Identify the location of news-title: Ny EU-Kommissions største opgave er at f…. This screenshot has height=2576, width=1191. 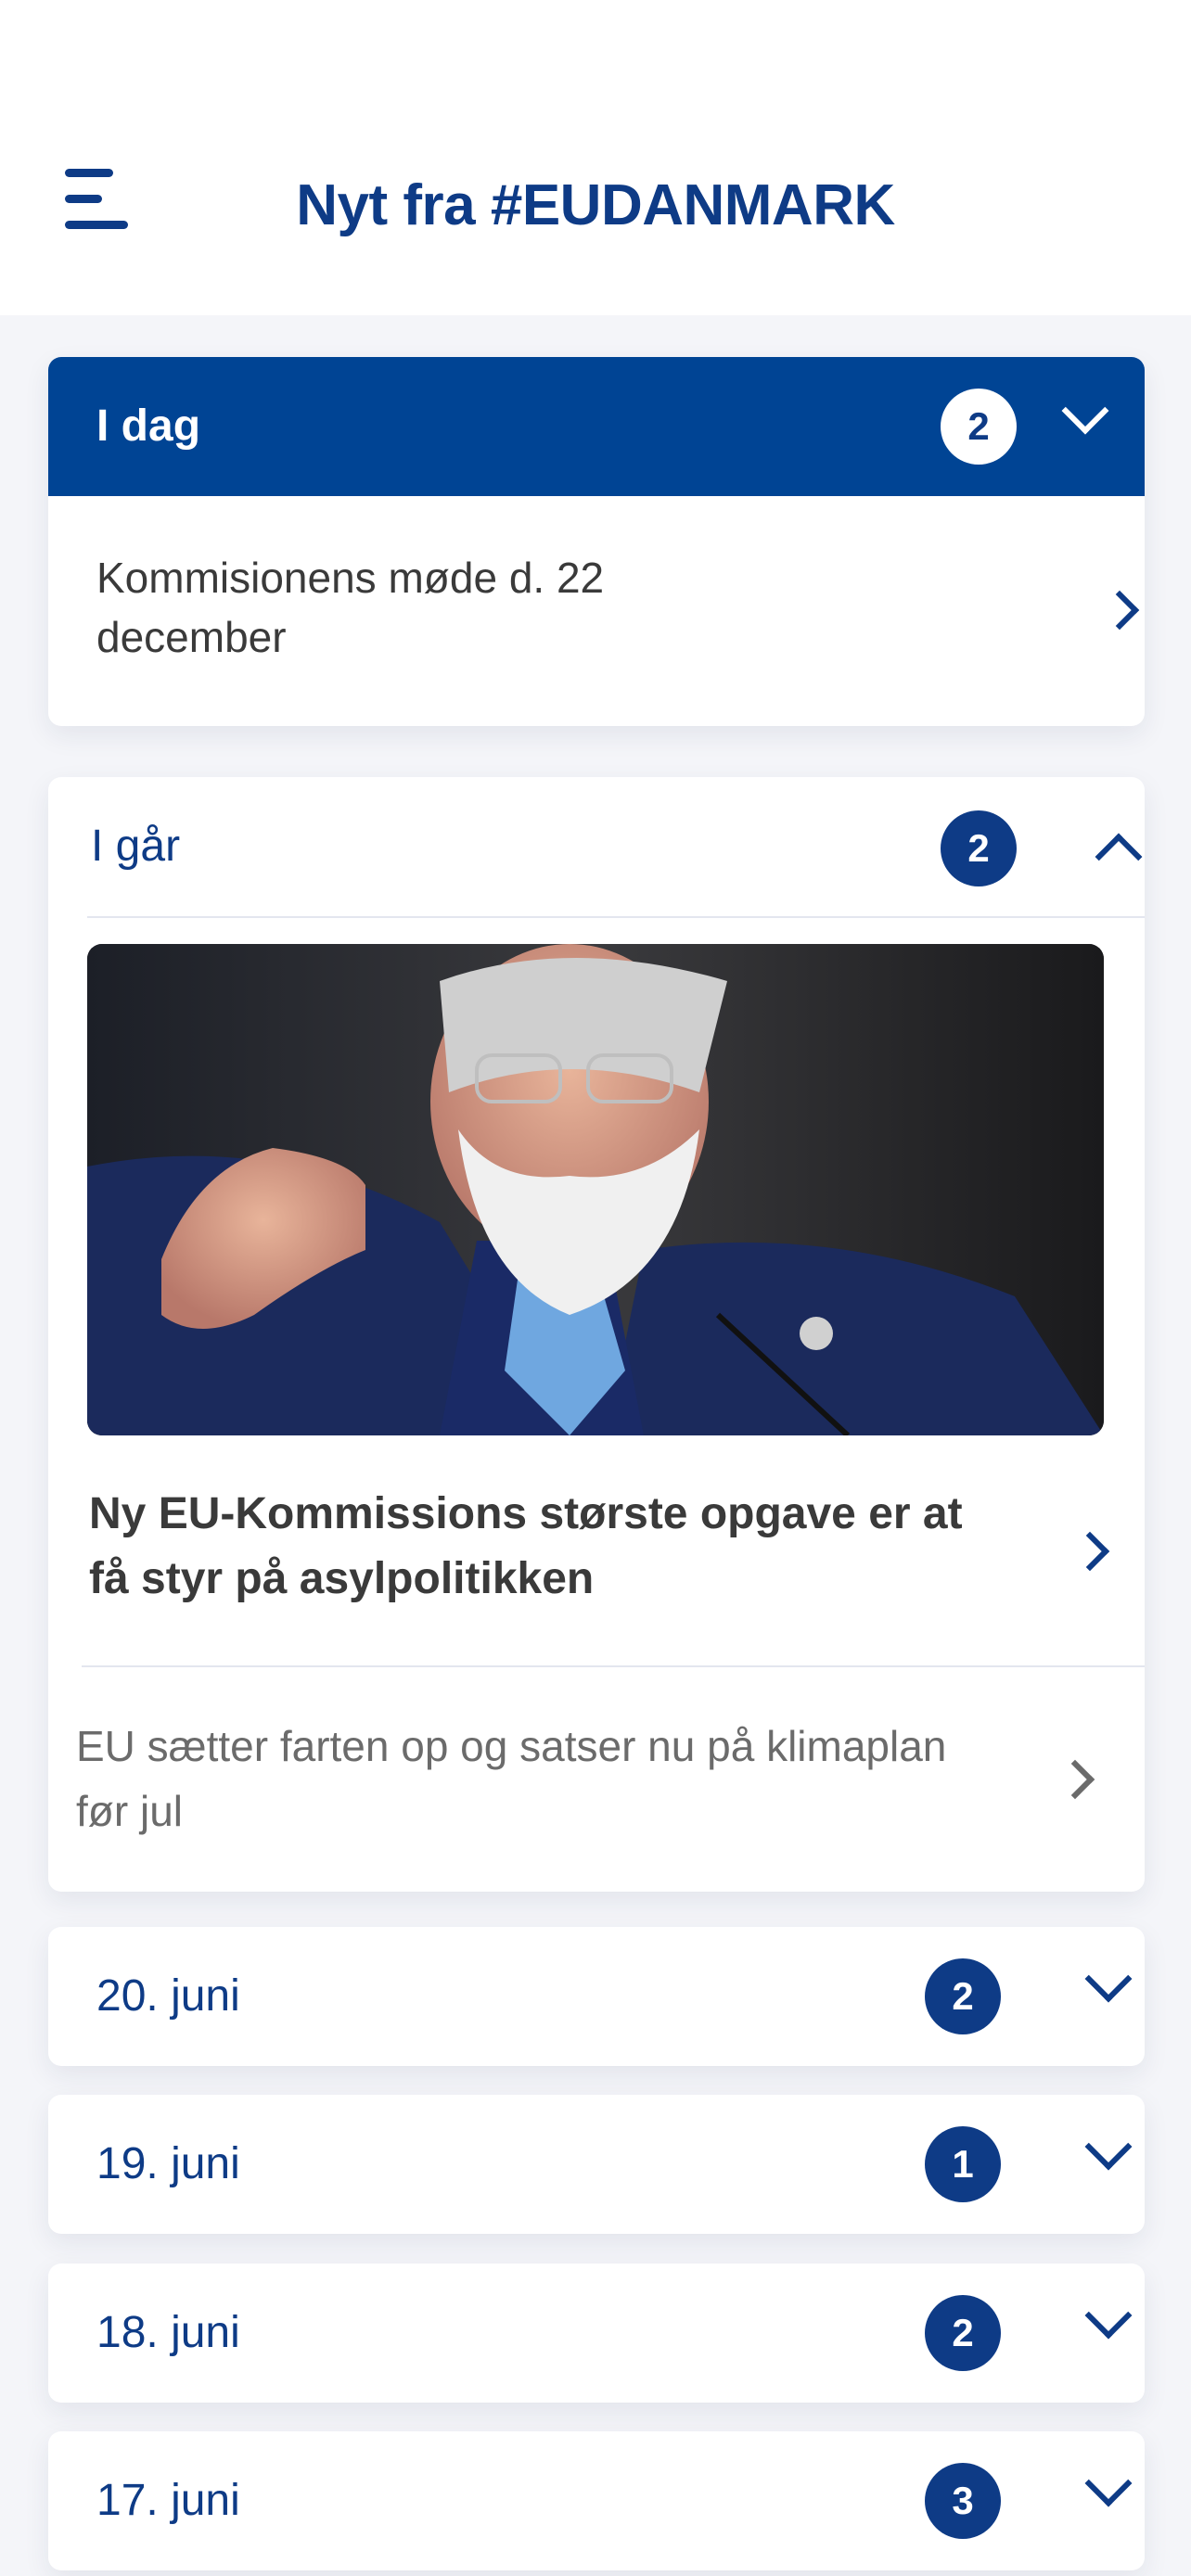
(526, 1546).